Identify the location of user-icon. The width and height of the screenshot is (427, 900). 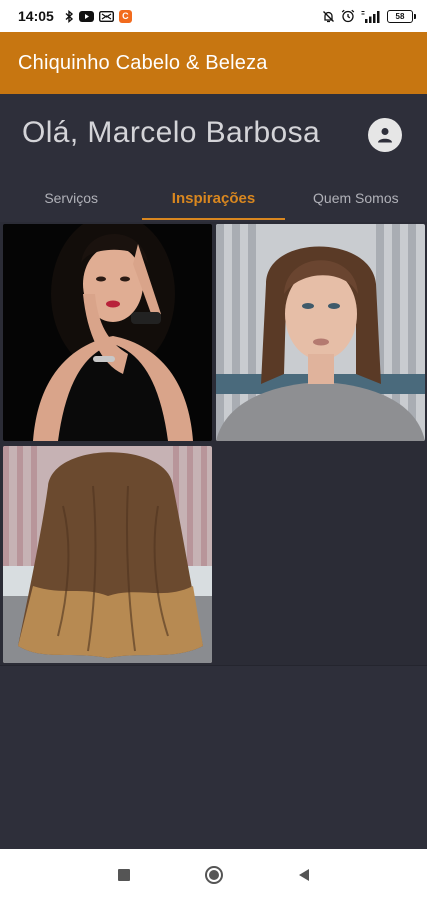
(385, 135).